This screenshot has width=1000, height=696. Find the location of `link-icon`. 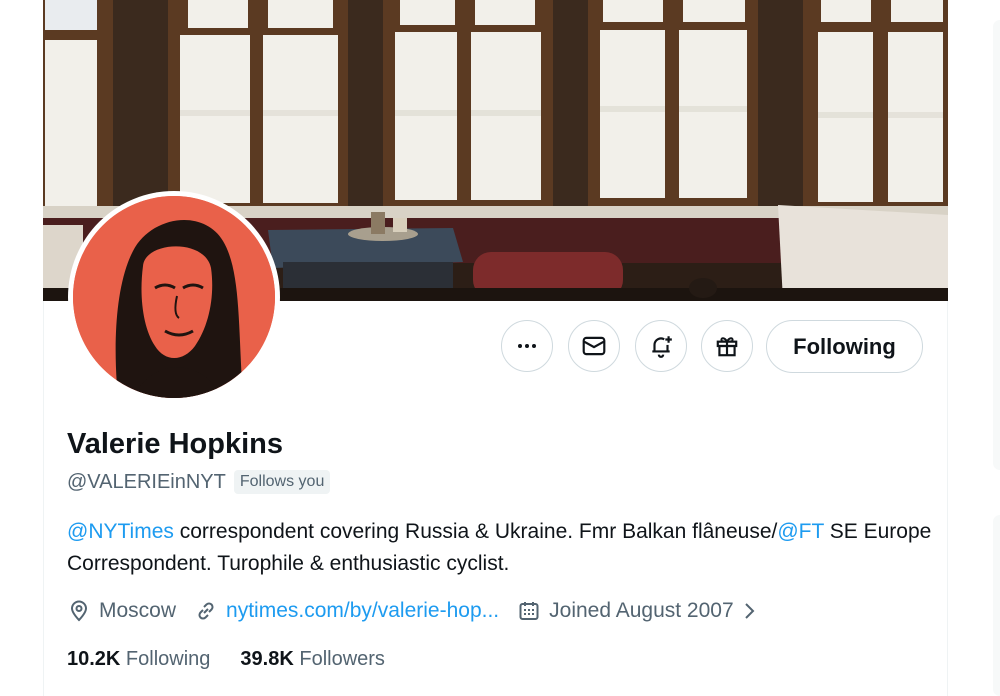

link-icon is located at coordinates (206, 611).